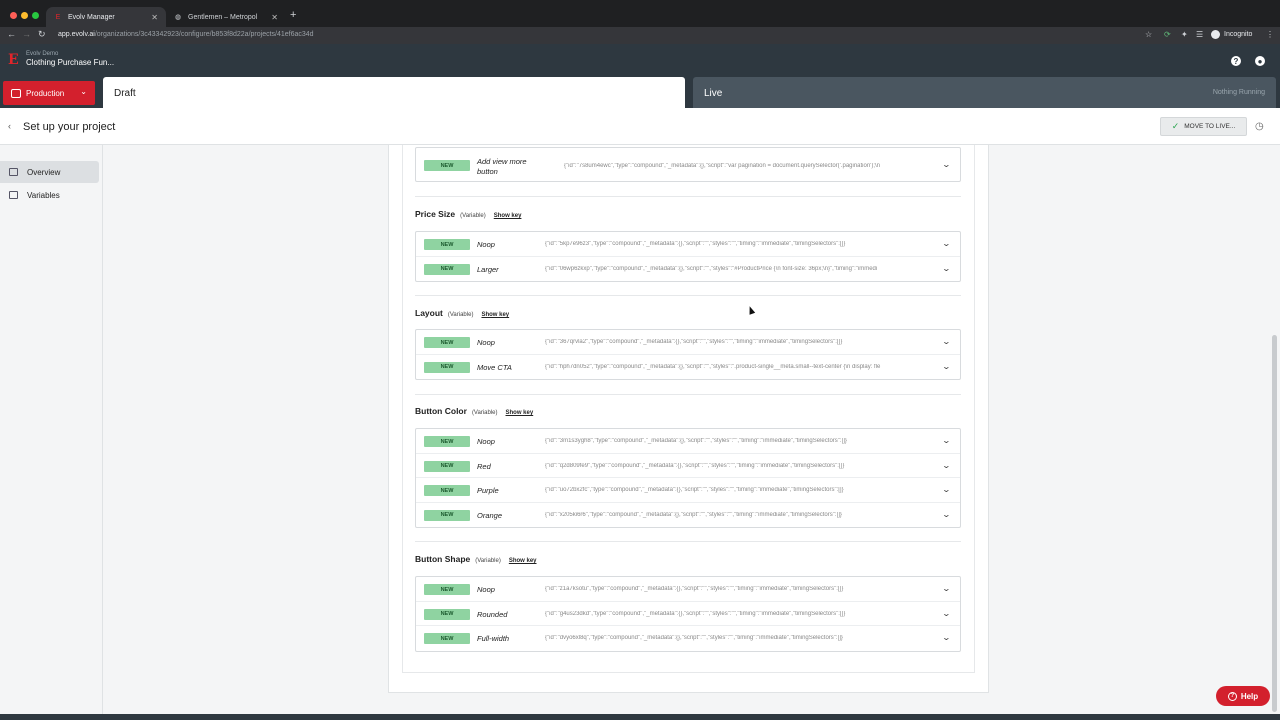 The width and height of the screenshot is (1280, 720). I want to click on help-circle-icon: ?, so click(1236, 61).